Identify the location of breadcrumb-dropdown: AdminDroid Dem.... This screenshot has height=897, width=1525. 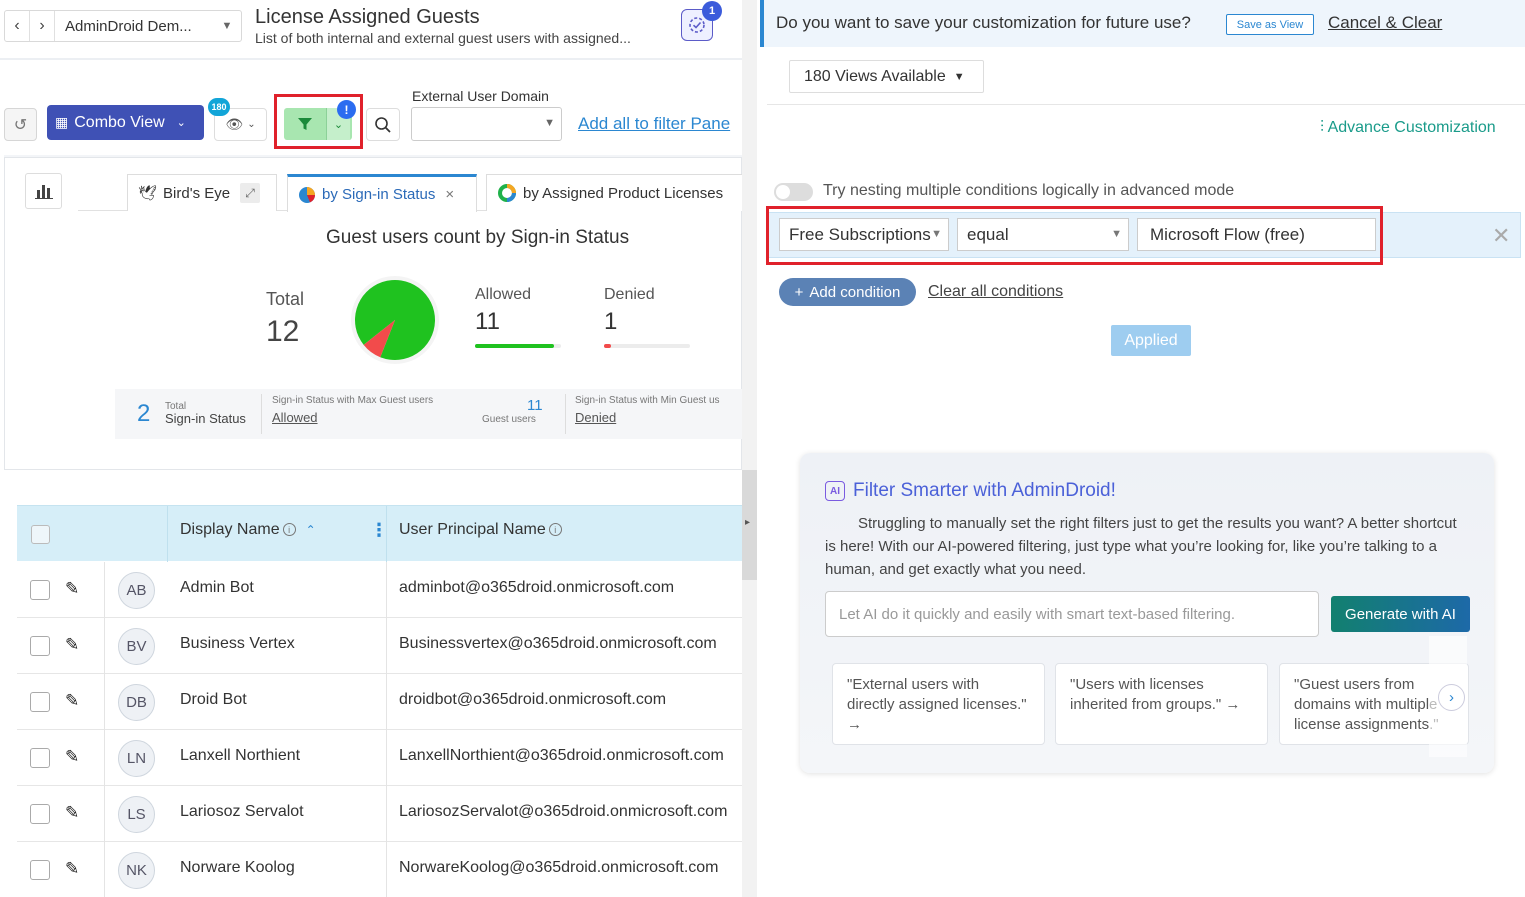
(134, 26).